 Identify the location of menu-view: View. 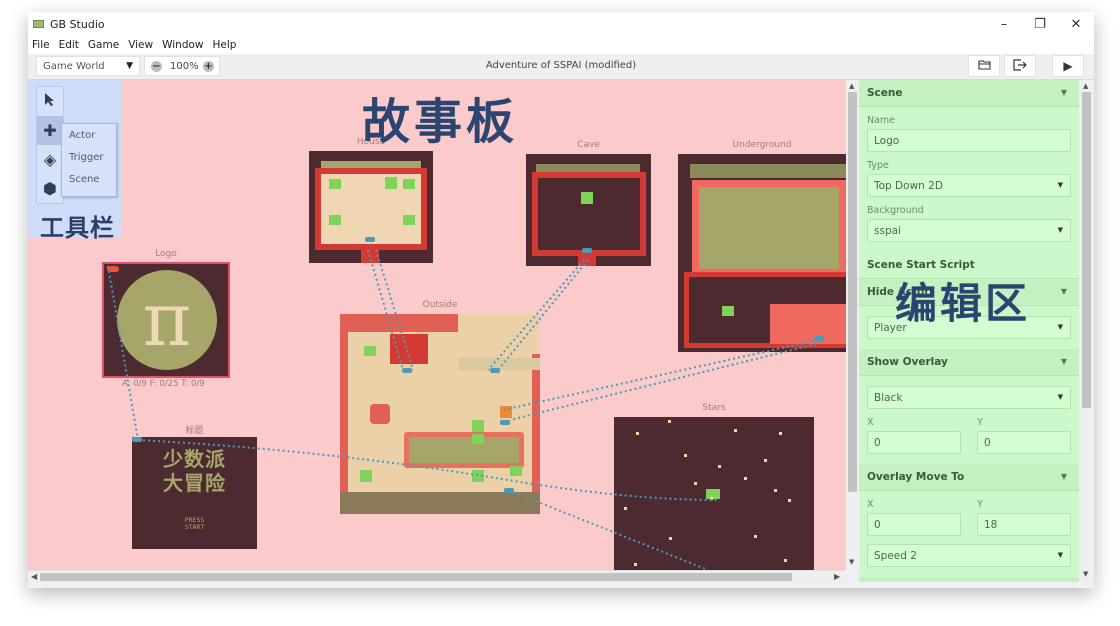
(140, 45).